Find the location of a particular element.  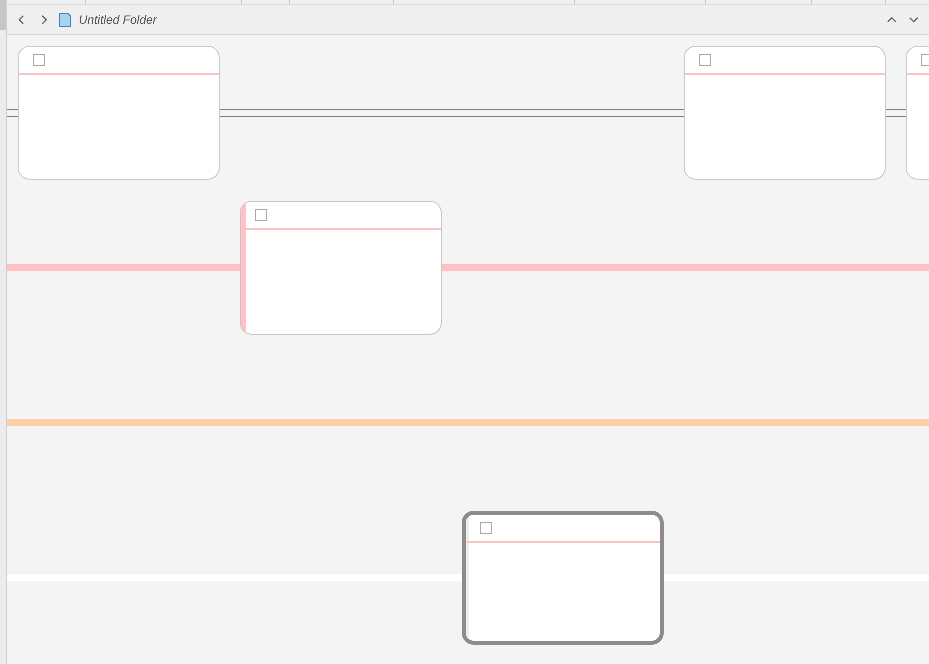

scrollbar-thumb is located at coordinates (3, 15).